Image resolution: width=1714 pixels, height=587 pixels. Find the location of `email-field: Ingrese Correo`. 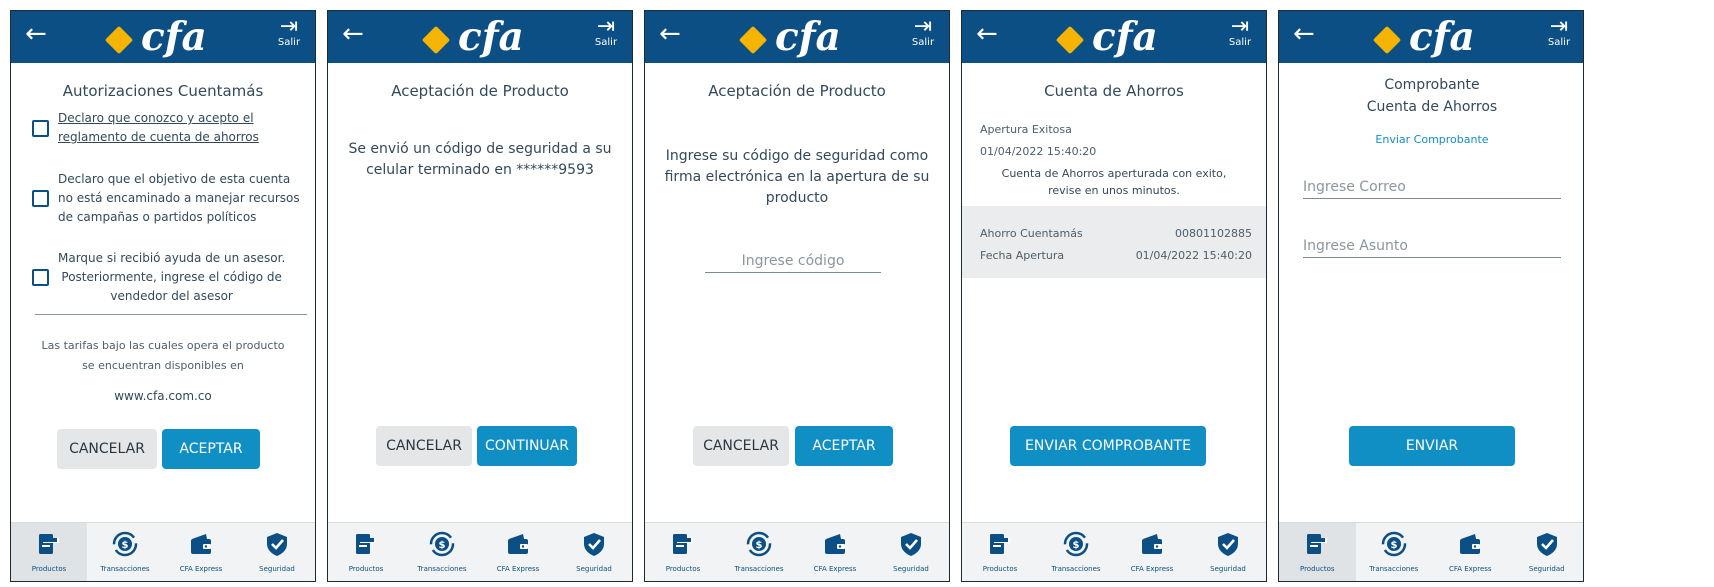

email-field: Ingrese Correo is located at coordinates (1432, 189).